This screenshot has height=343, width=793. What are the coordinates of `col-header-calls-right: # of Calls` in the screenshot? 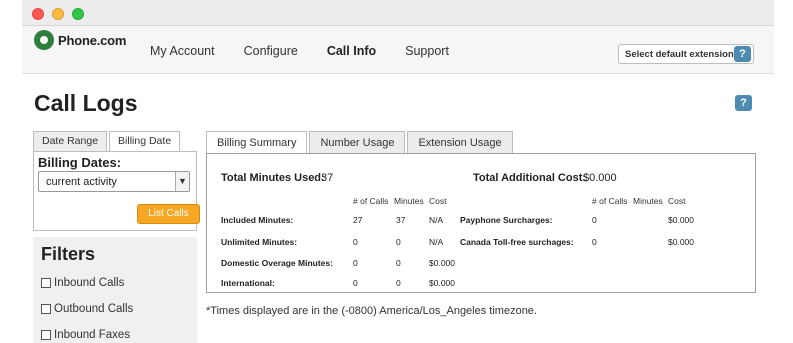 It's located at (610, 201).